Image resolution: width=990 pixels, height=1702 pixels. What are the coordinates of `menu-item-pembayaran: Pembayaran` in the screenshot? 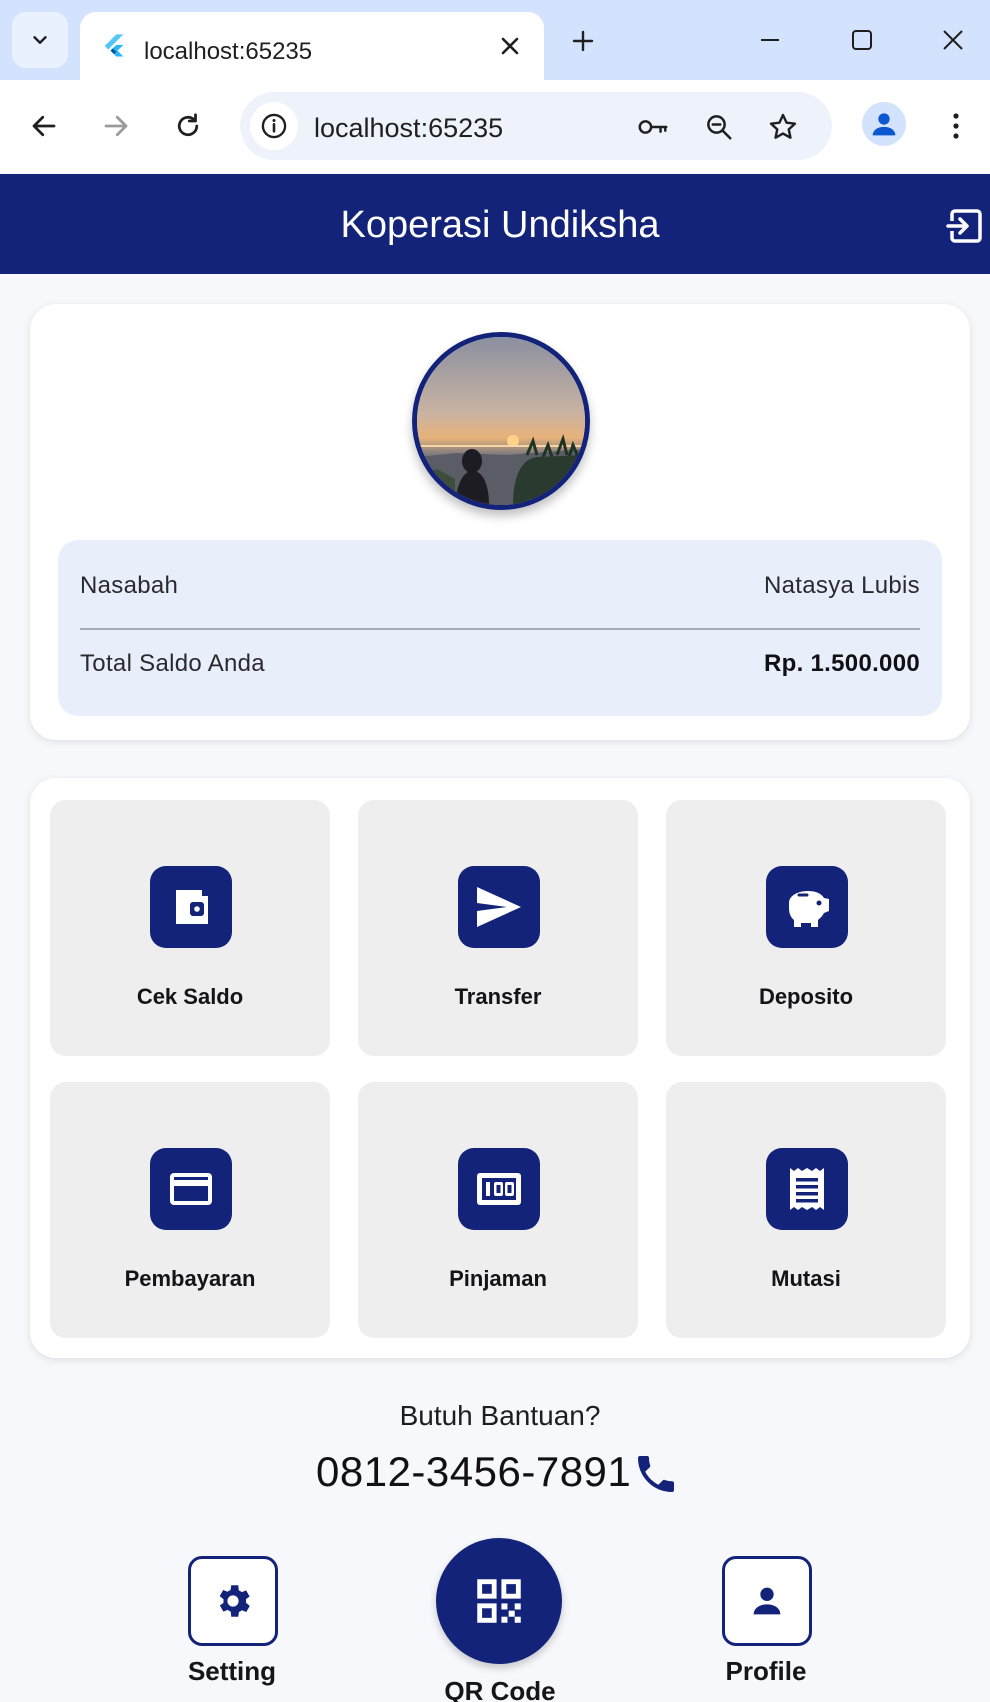 It's located at (190, 1210).